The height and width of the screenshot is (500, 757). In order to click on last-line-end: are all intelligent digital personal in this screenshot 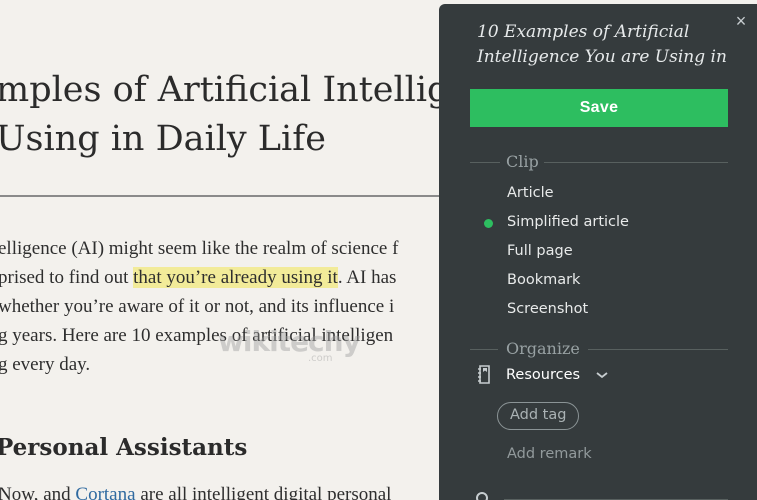, I will do `click(263, 492)`.